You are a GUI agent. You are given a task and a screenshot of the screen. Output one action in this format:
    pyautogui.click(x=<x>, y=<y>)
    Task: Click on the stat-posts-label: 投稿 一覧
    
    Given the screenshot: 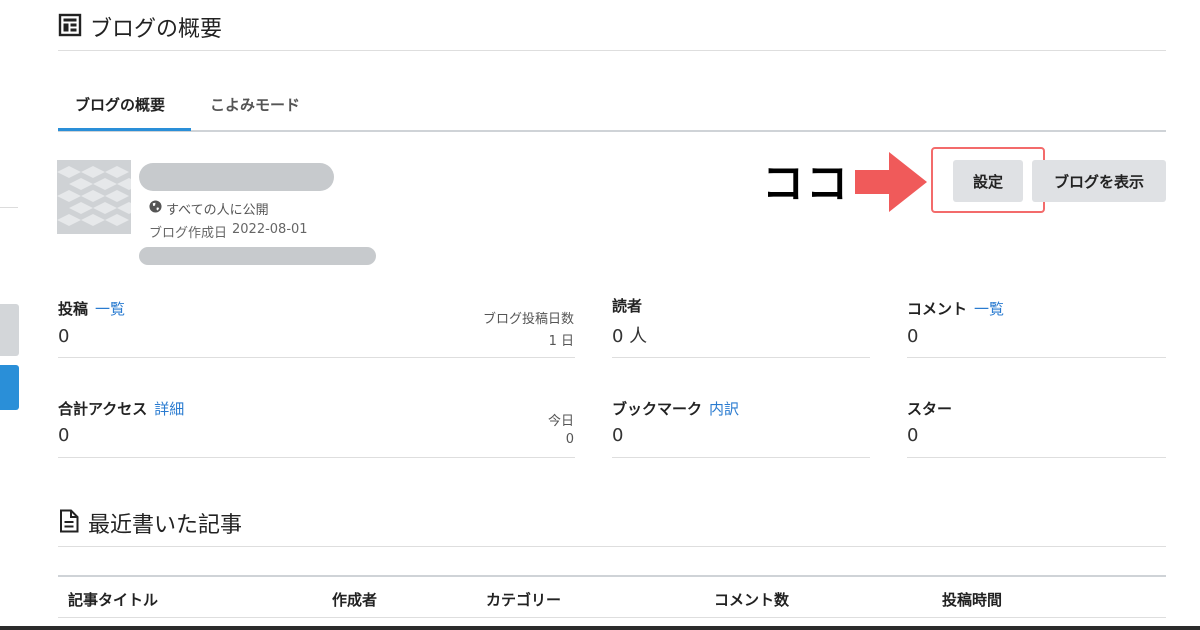 What is the action you would take?
    pyautogui.click(x=91, y=308)
    